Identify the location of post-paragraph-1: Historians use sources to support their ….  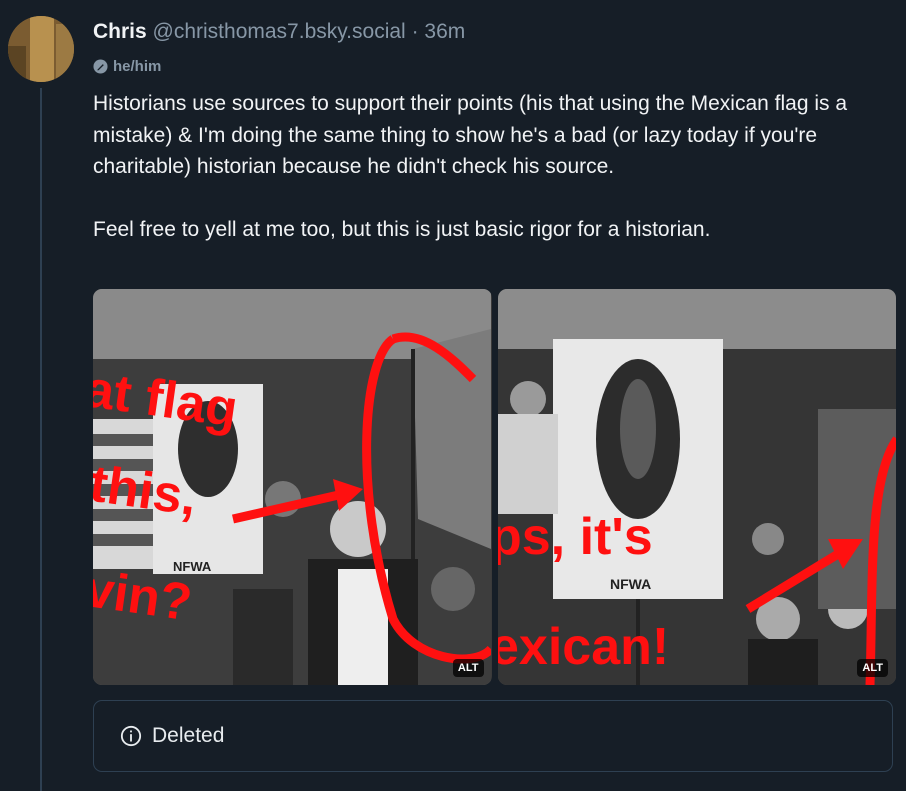
(470, 135).